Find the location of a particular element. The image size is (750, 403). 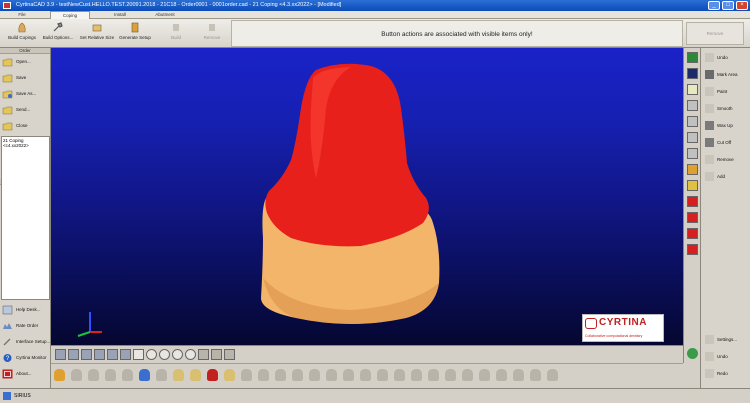

grid-icon is located at coordinates (692, 137).